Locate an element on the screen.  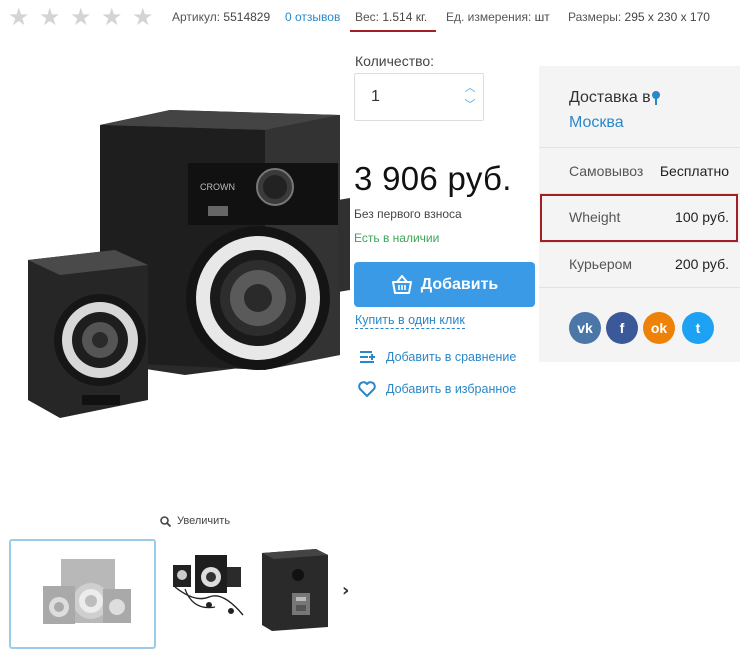
basket-icon is located at coordinates (401, 284).